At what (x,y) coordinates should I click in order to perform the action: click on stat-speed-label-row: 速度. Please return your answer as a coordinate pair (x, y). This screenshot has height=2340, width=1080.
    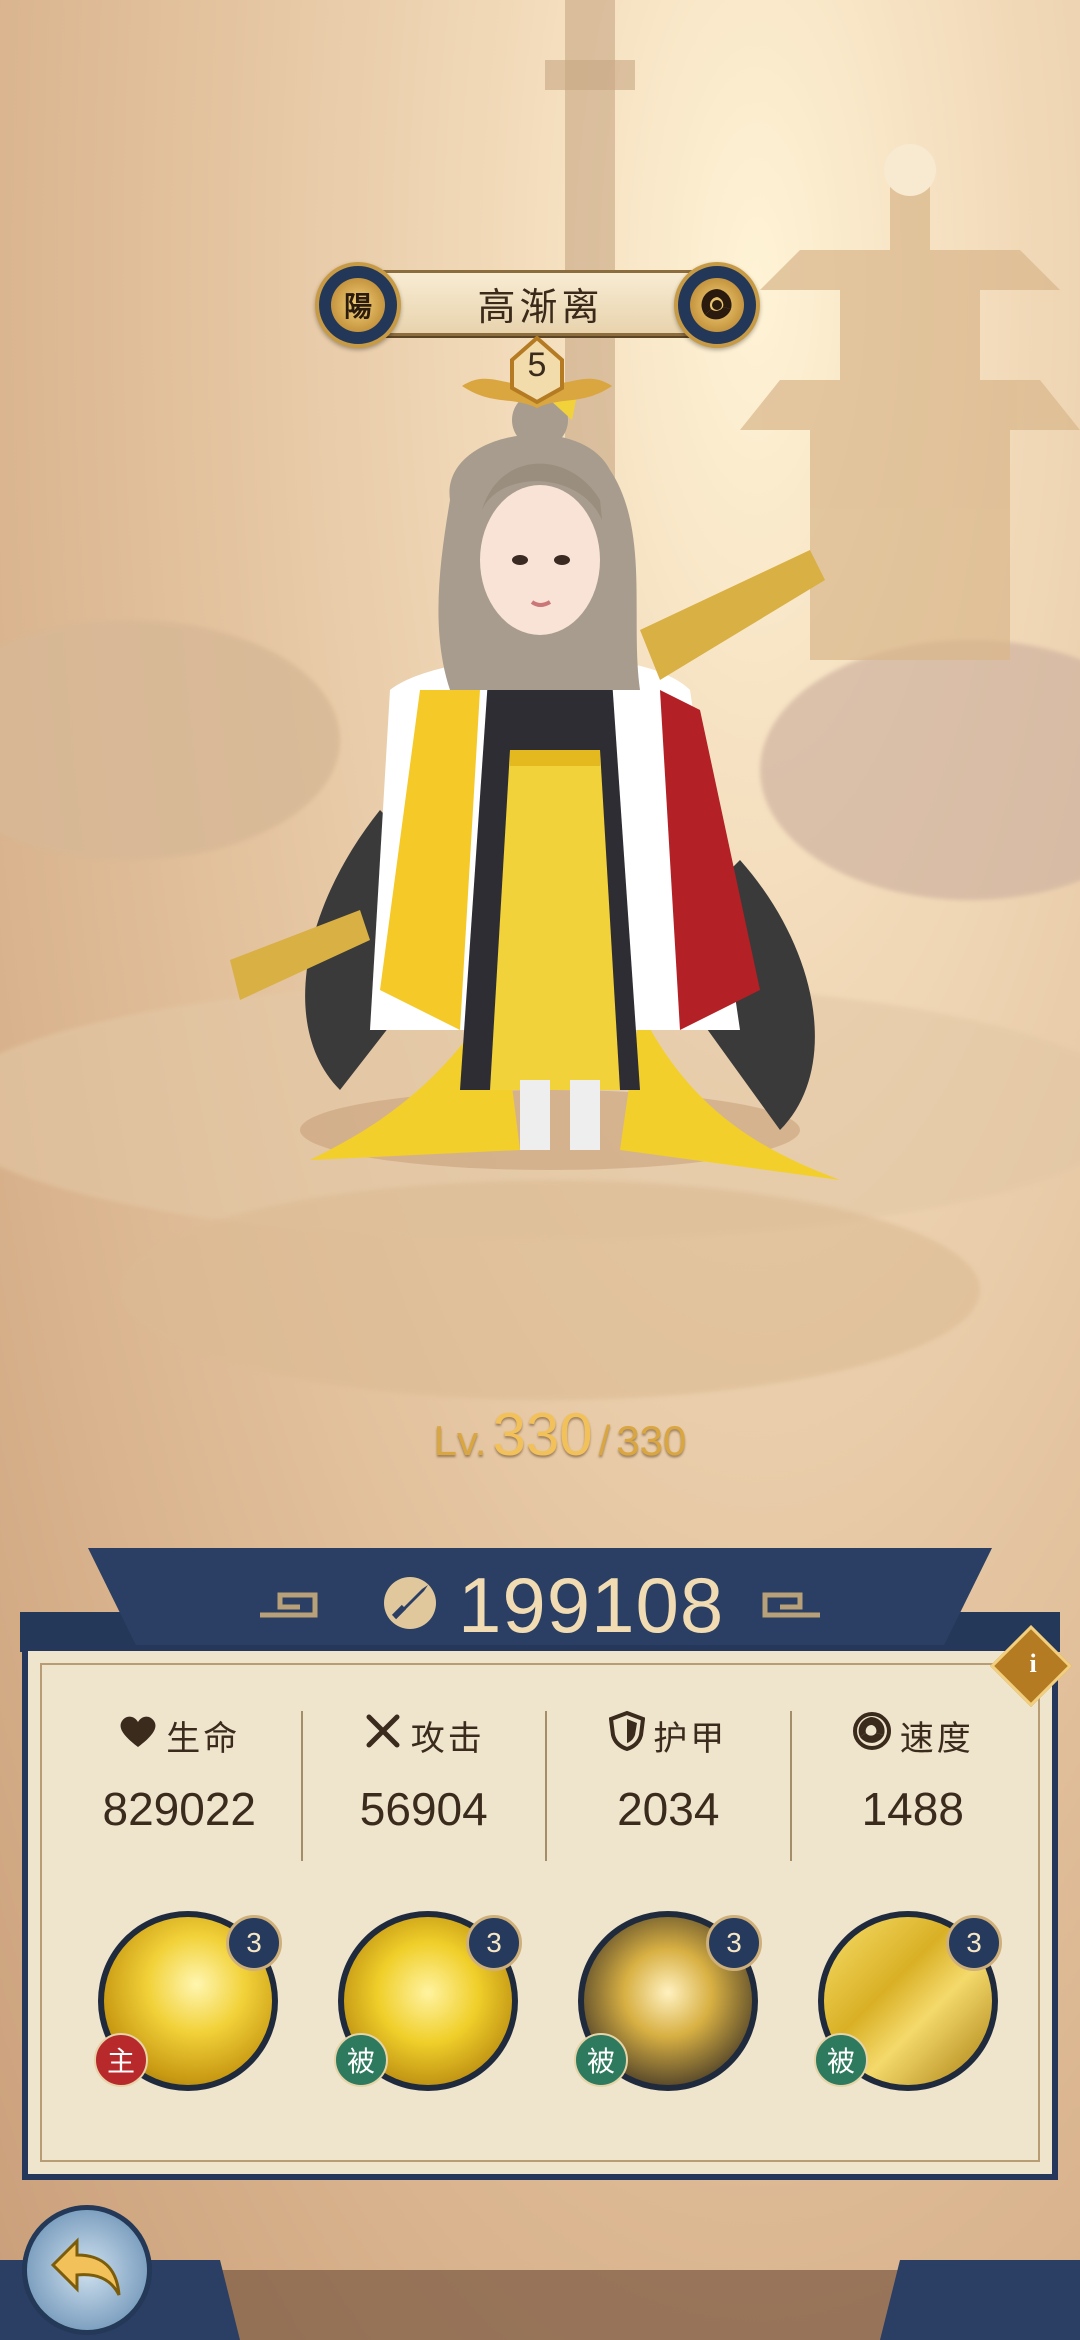
    Looking at the image, I should click on (913, 1735).